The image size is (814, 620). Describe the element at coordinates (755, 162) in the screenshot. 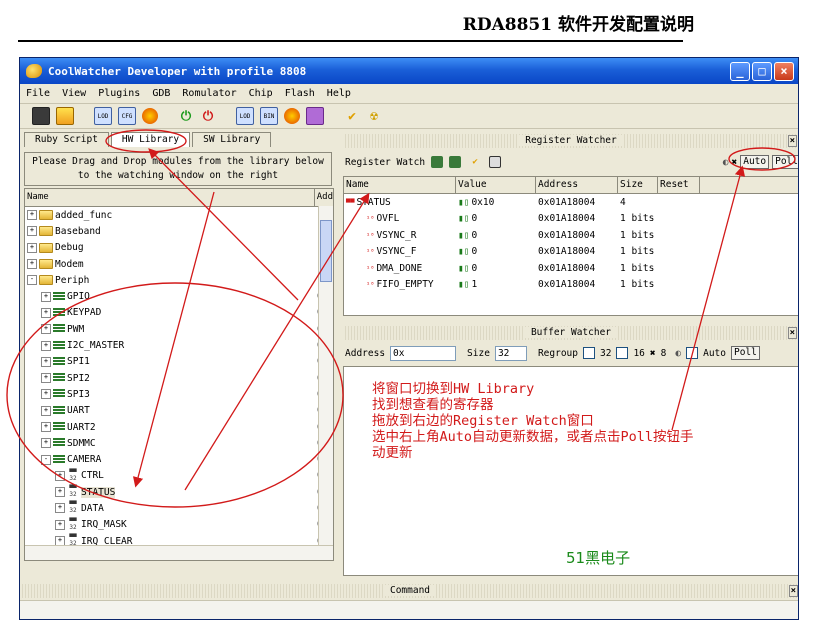

I see `auto-button: Auto` at that location.